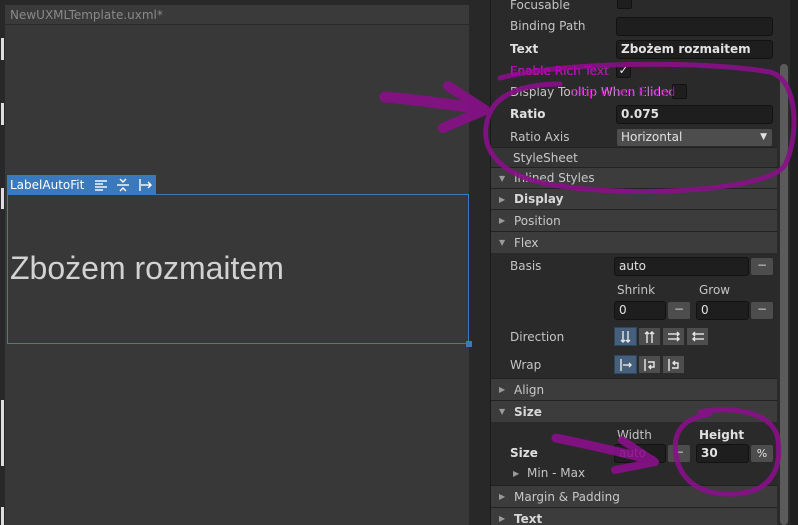 This screenshot has width=798, height=525. Describe the element at coordinates (722, 453) in the screenshot. I see `height-input: 30` at that location.